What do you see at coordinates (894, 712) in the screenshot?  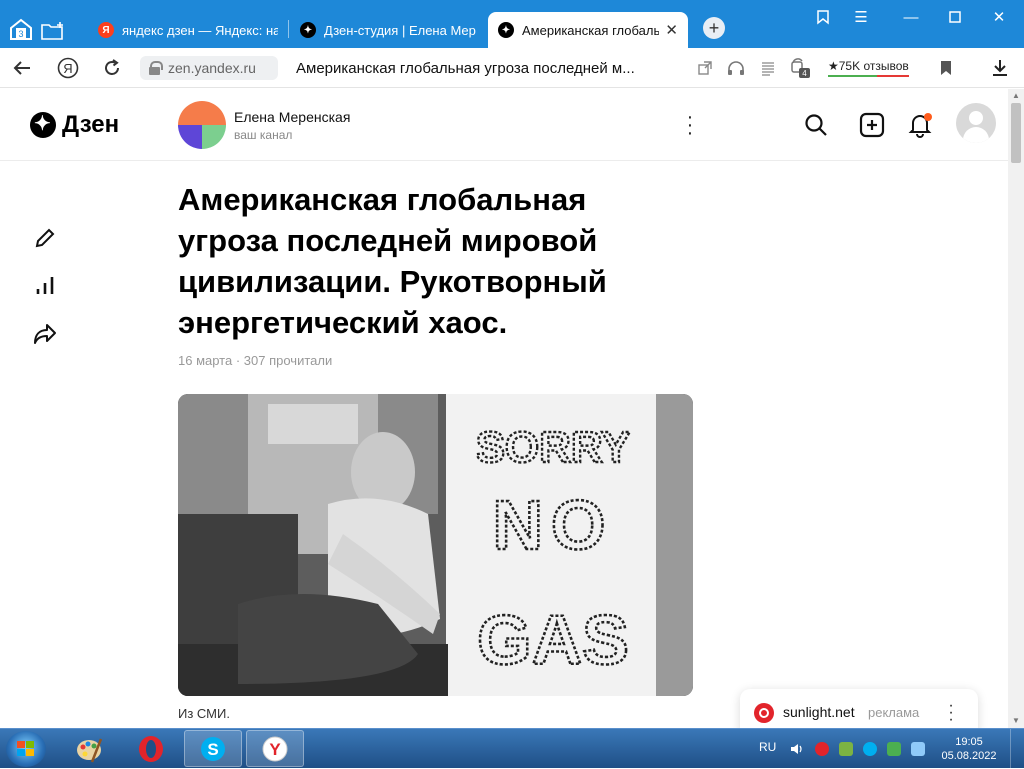 I see `ad-label: реклама` at bounding box center [894, 712].